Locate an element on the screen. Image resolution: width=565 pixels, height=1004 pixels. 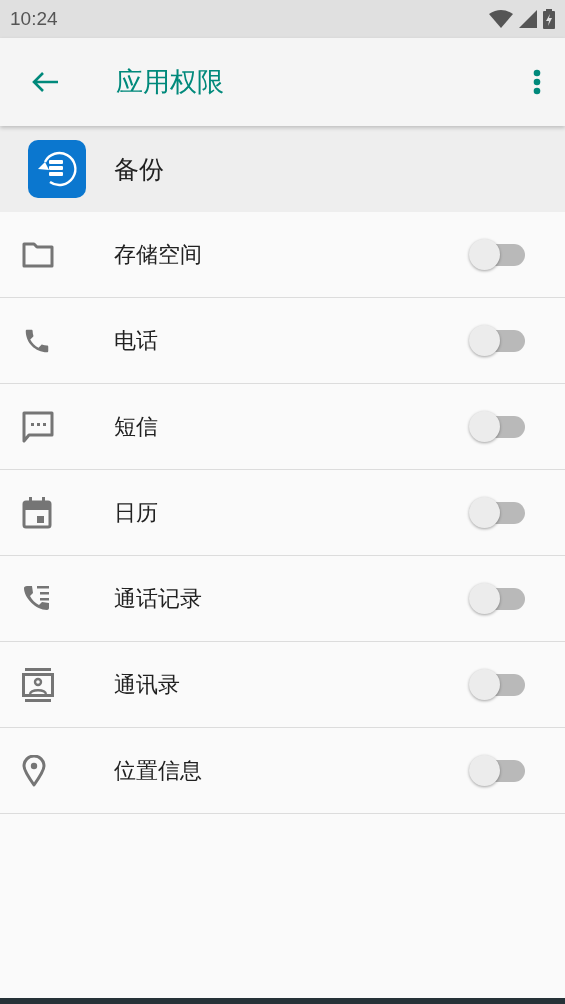
permission-row: 通话记录 is located at coordinates (282, 599).